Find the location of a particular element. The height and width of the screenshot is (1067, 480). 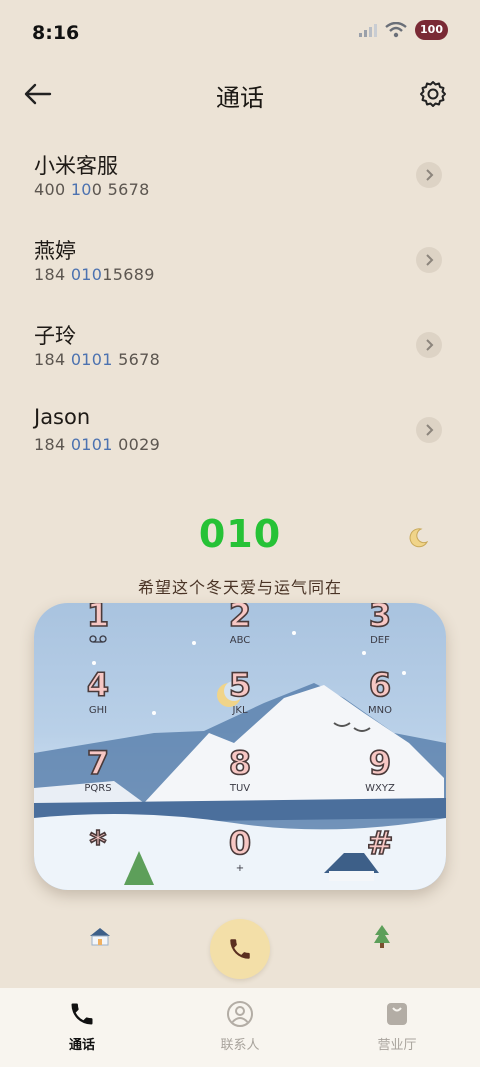

contact-number: 184 0101 5678 is located at coordinates (97, 359).